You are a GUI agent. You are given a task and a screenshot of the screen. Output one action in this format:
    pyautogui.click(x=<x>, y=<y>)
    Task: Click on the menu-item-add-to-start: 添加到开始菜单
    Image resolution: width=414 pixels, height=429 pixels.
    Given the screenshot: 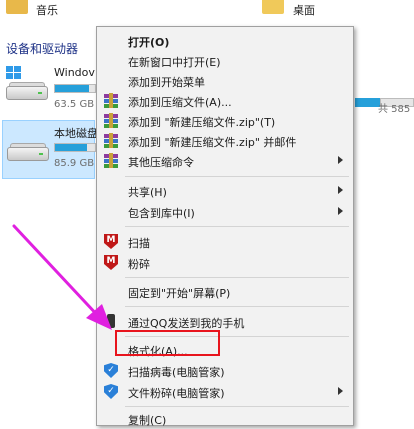 What is the action you would take?
    pyautogui.click(x=225, y=81)
    